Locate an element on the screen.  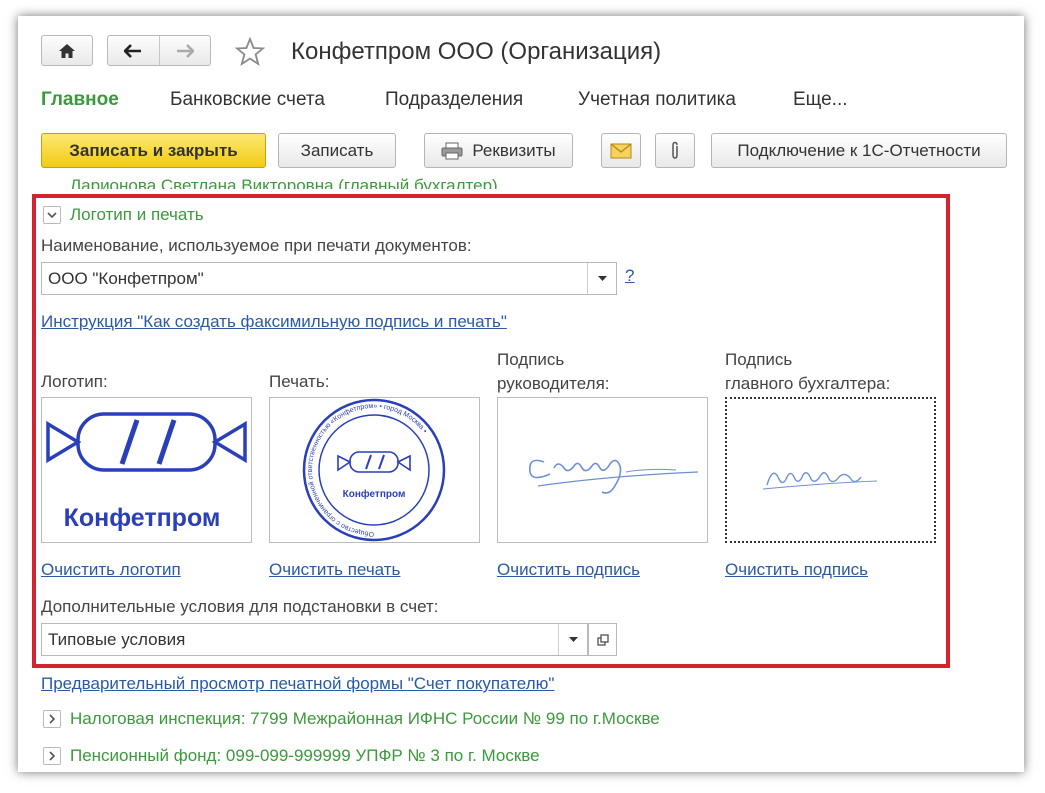
requisites-button: Реквизиты is located at coordinates (498, 150).